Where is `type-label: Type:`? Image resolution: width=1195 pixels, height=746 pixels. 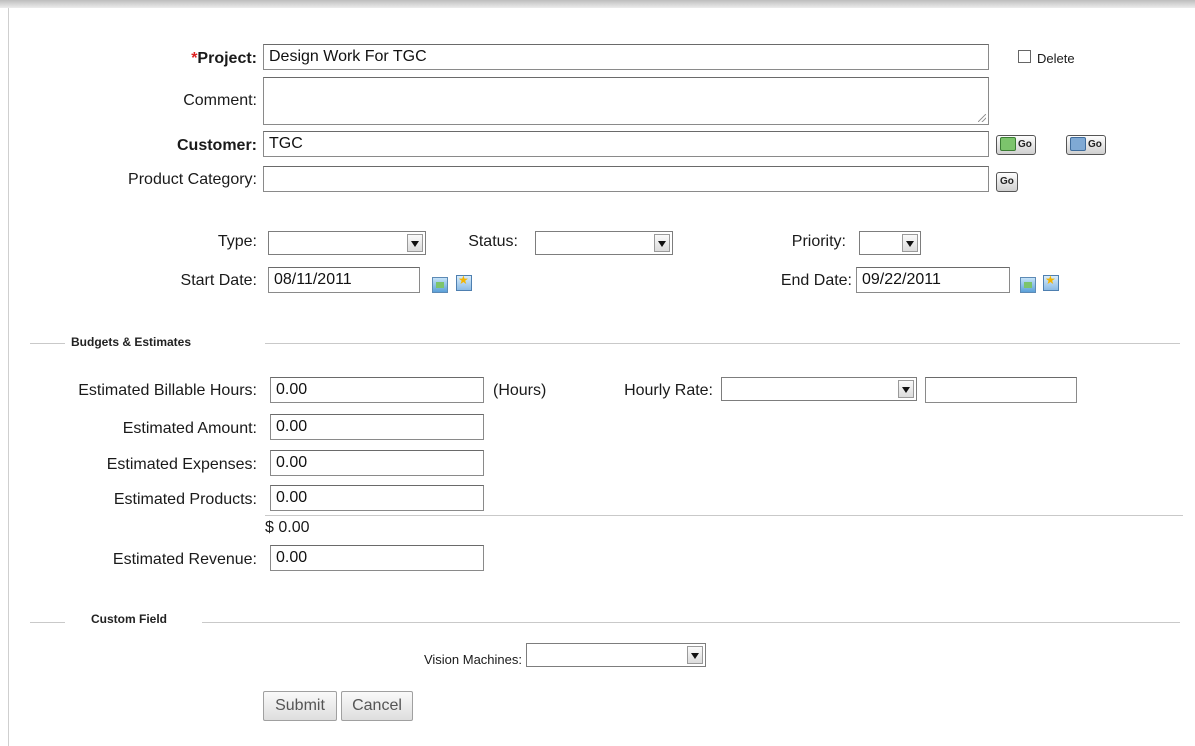 type-label: Type: is located at coordinates (237, 241).